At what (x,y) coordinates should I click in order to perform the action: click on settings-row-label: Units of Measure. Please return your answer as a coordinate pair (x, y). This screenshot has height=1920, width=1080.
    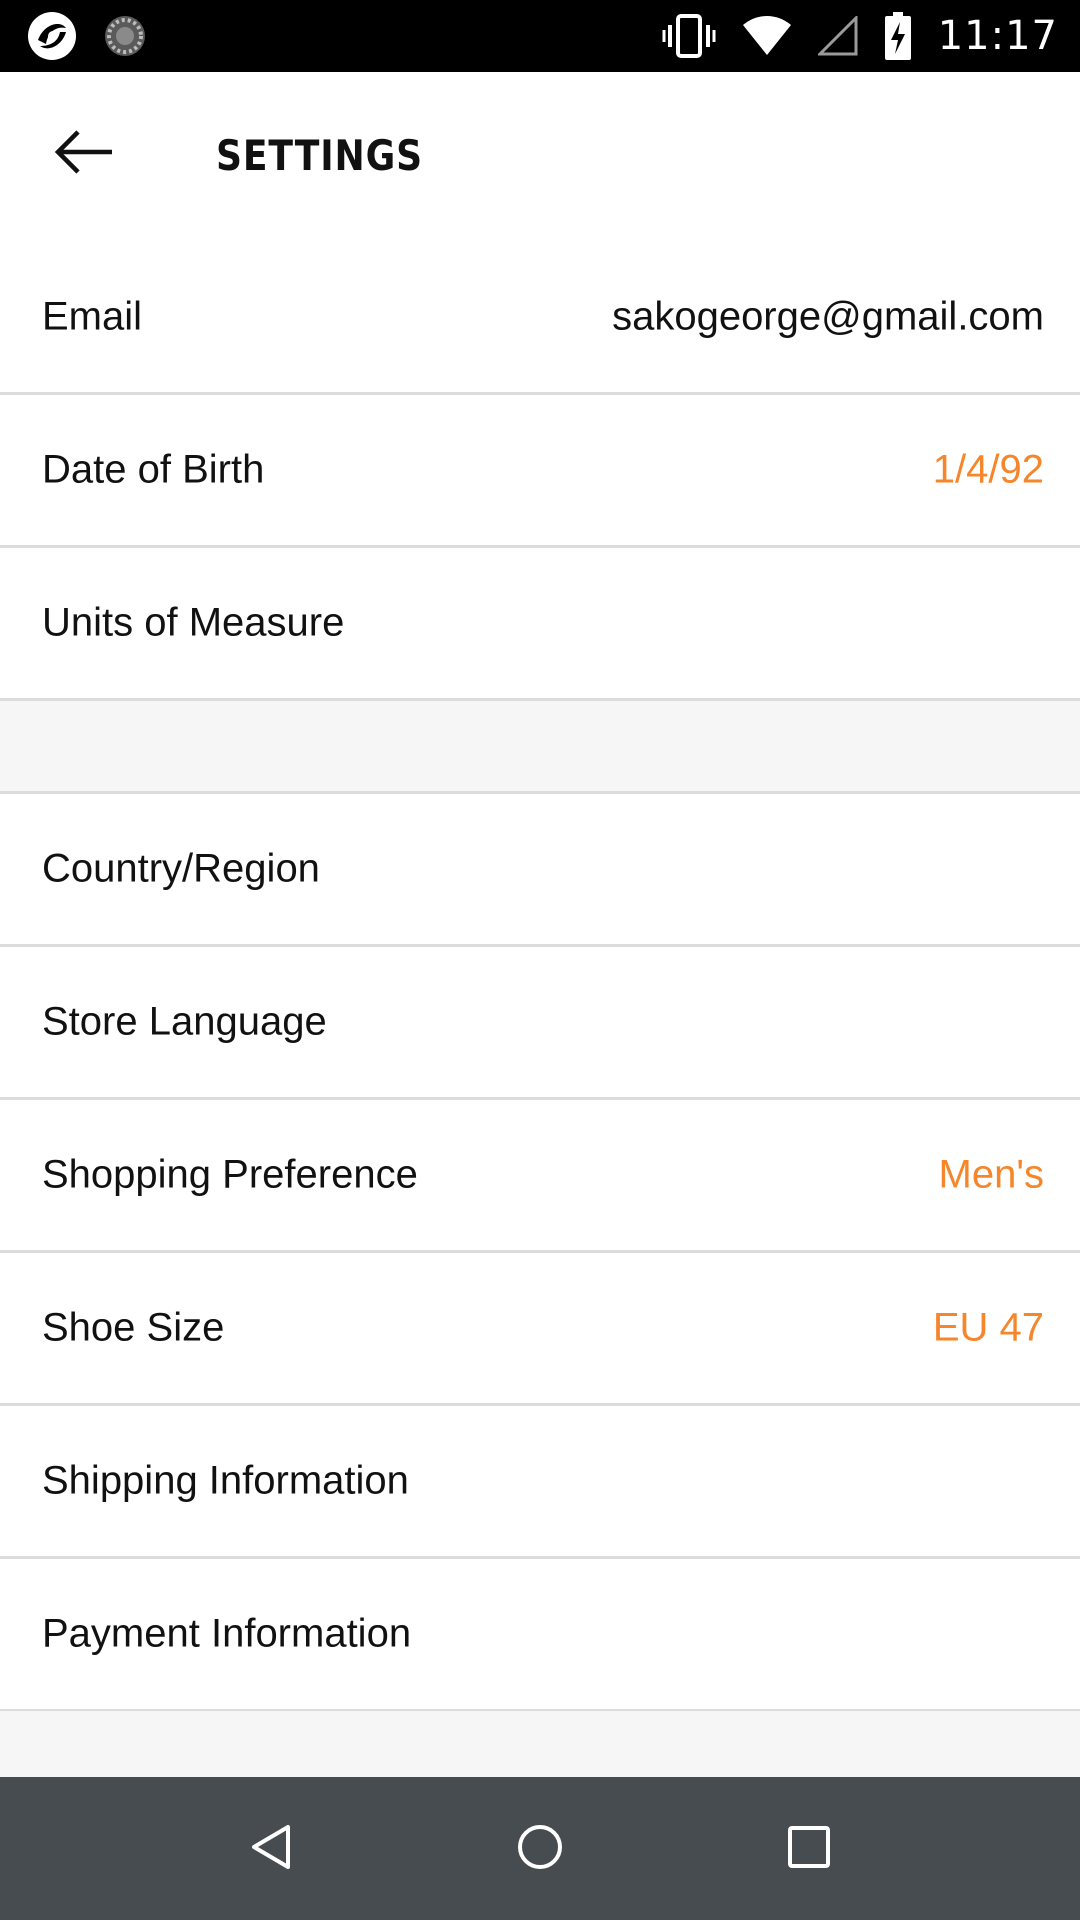
    Looking at the image, I should click on (193, 622).